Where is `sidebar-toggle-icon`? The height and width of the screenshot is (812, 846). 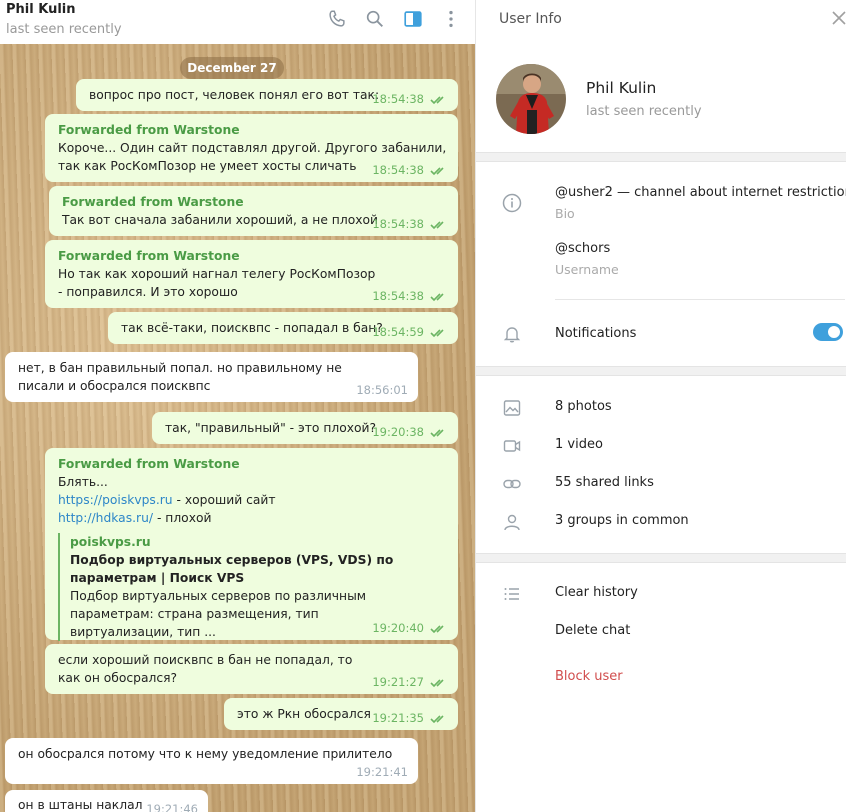
sidebar-toggle-icon is located at coordinates (413, 19).